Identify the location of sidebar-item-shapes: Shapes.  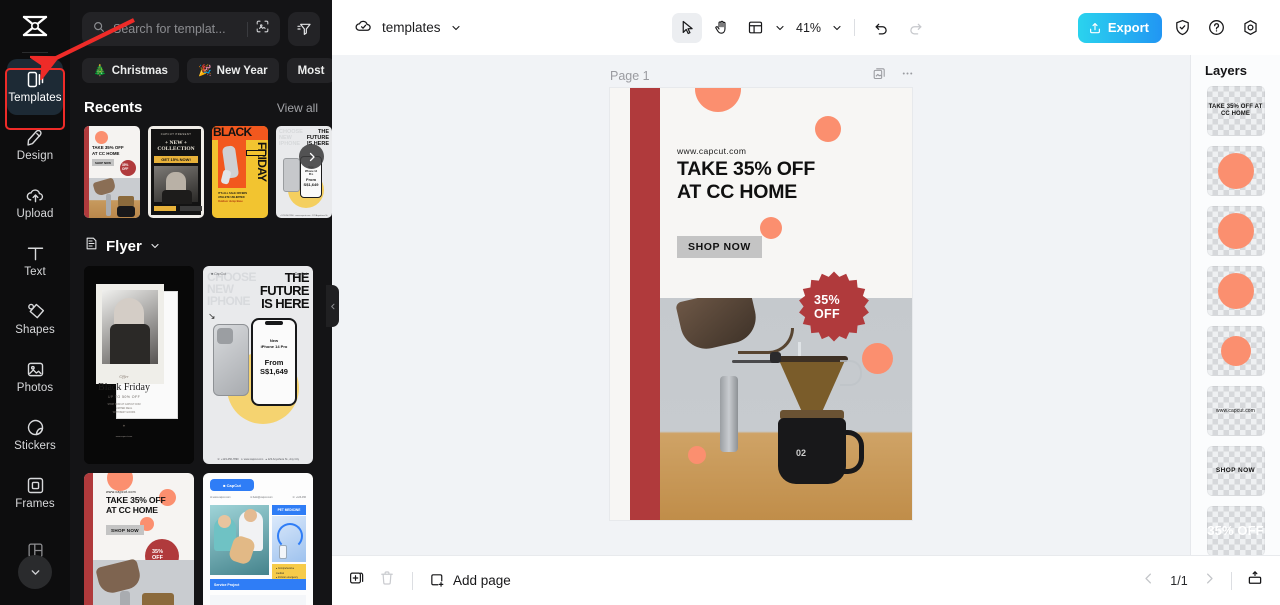
(35, 319).